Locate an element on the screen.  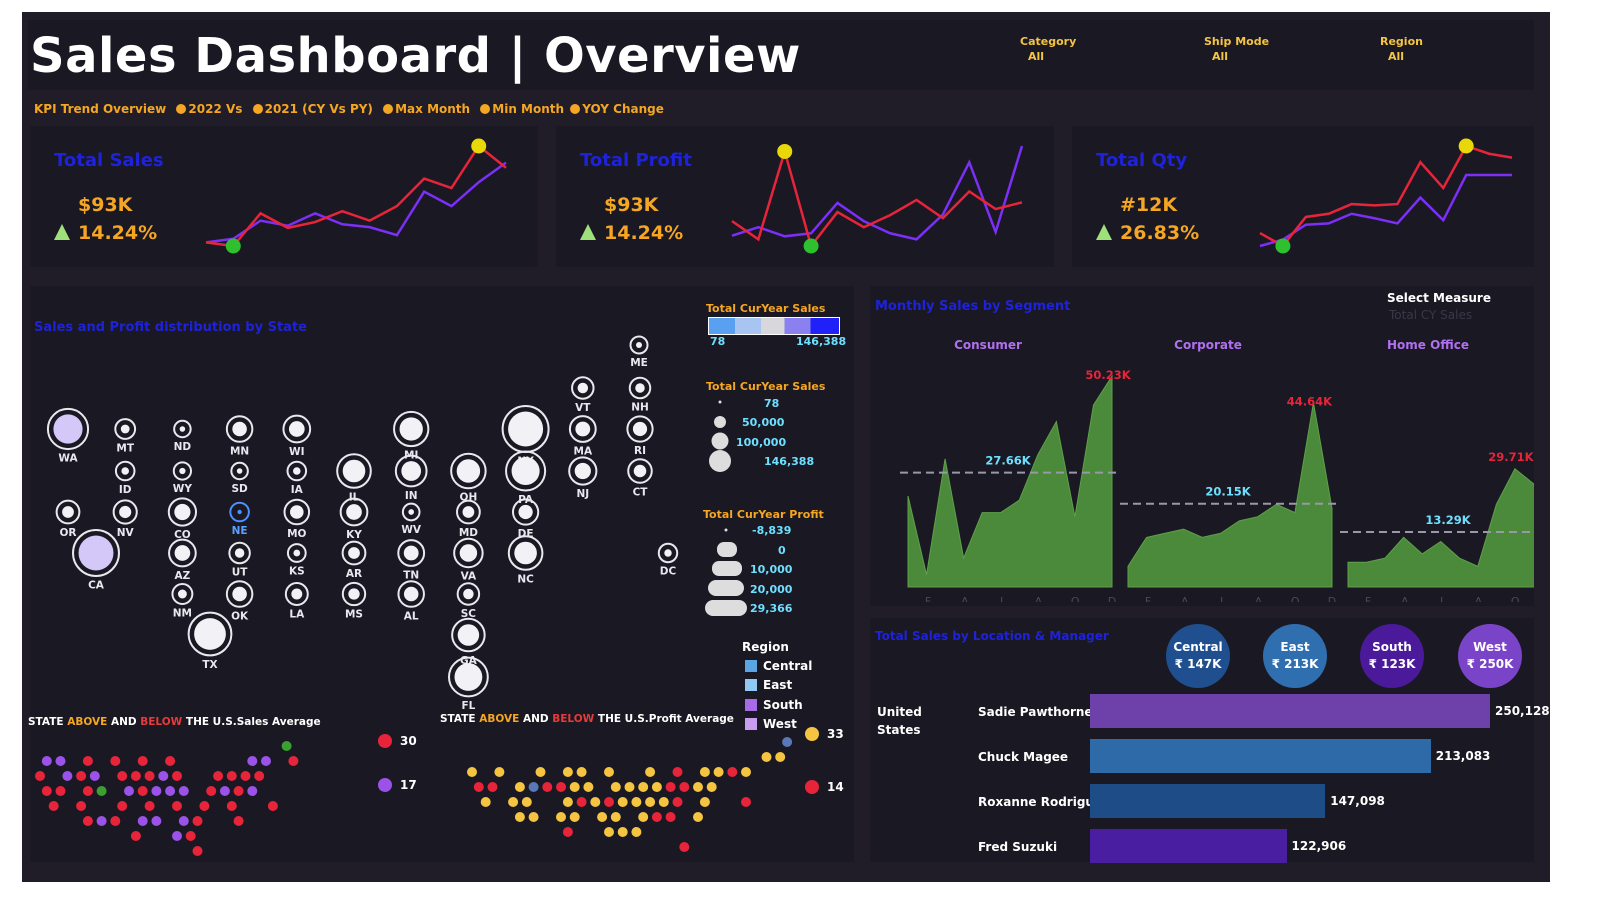
state-NE: NE is located at coordinates (239, 519).